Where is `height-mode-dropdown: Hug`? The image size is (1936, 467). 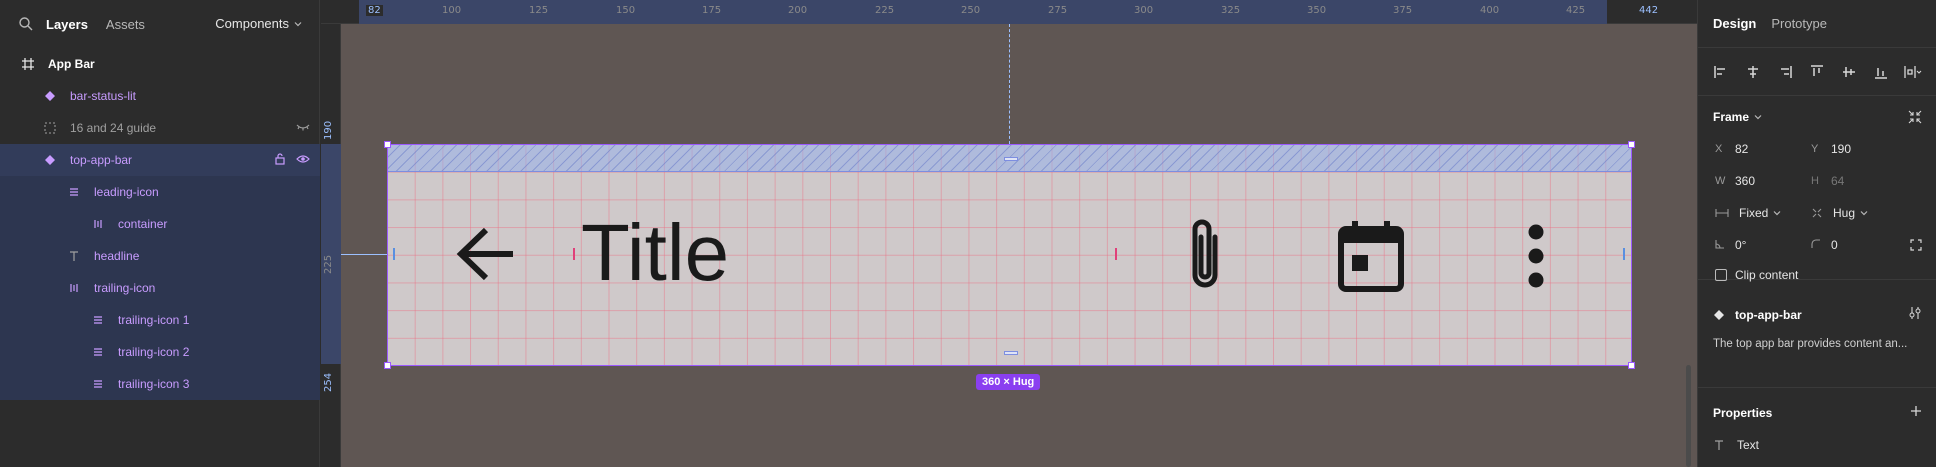
height-mode-dropdown: Hug is located at coordinates (1840, 213).